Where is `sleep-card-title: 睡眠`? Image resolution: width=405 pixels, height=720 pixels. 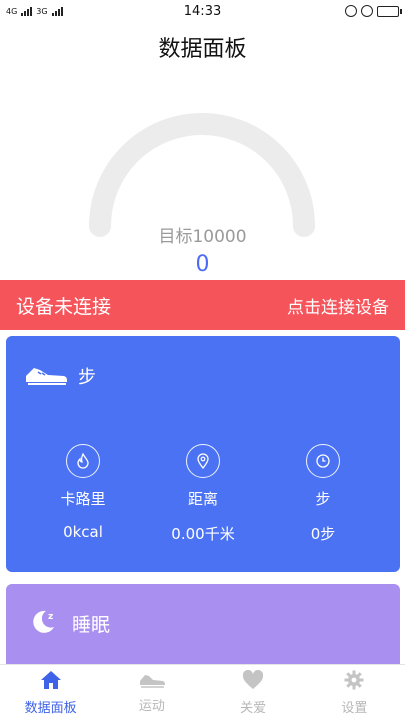
sleep-card-title: 睡眠 is located at coordinates (91, 624).